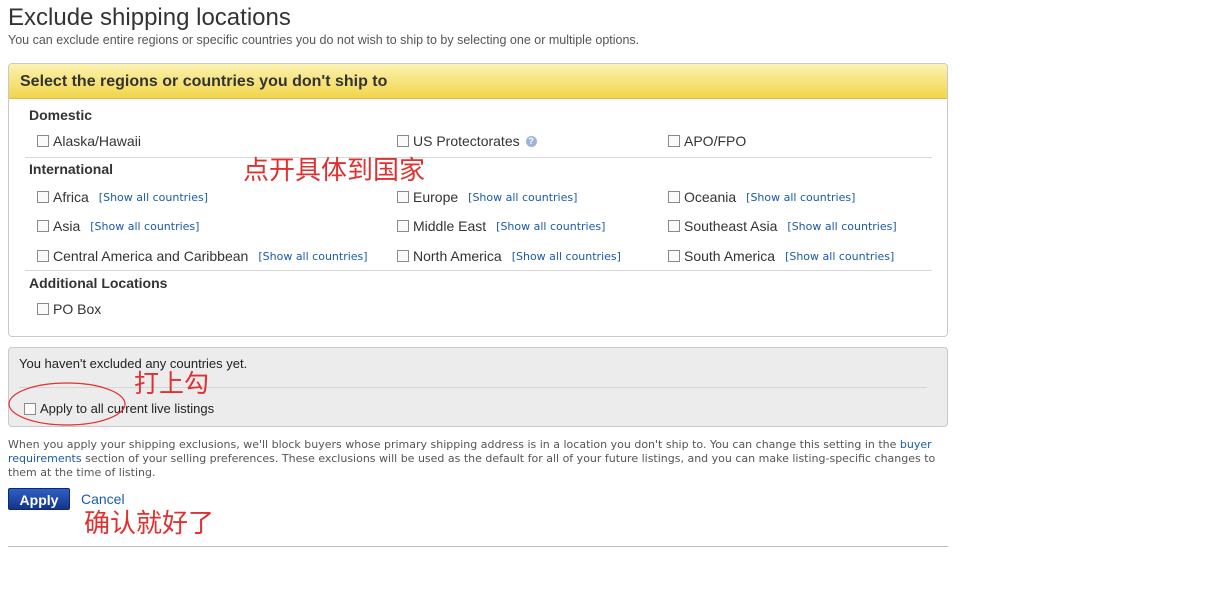  What do you see at coordinates (39, 499) in the screenshot?
I see `apply-button: Apply` at bounding box center [39, 499].